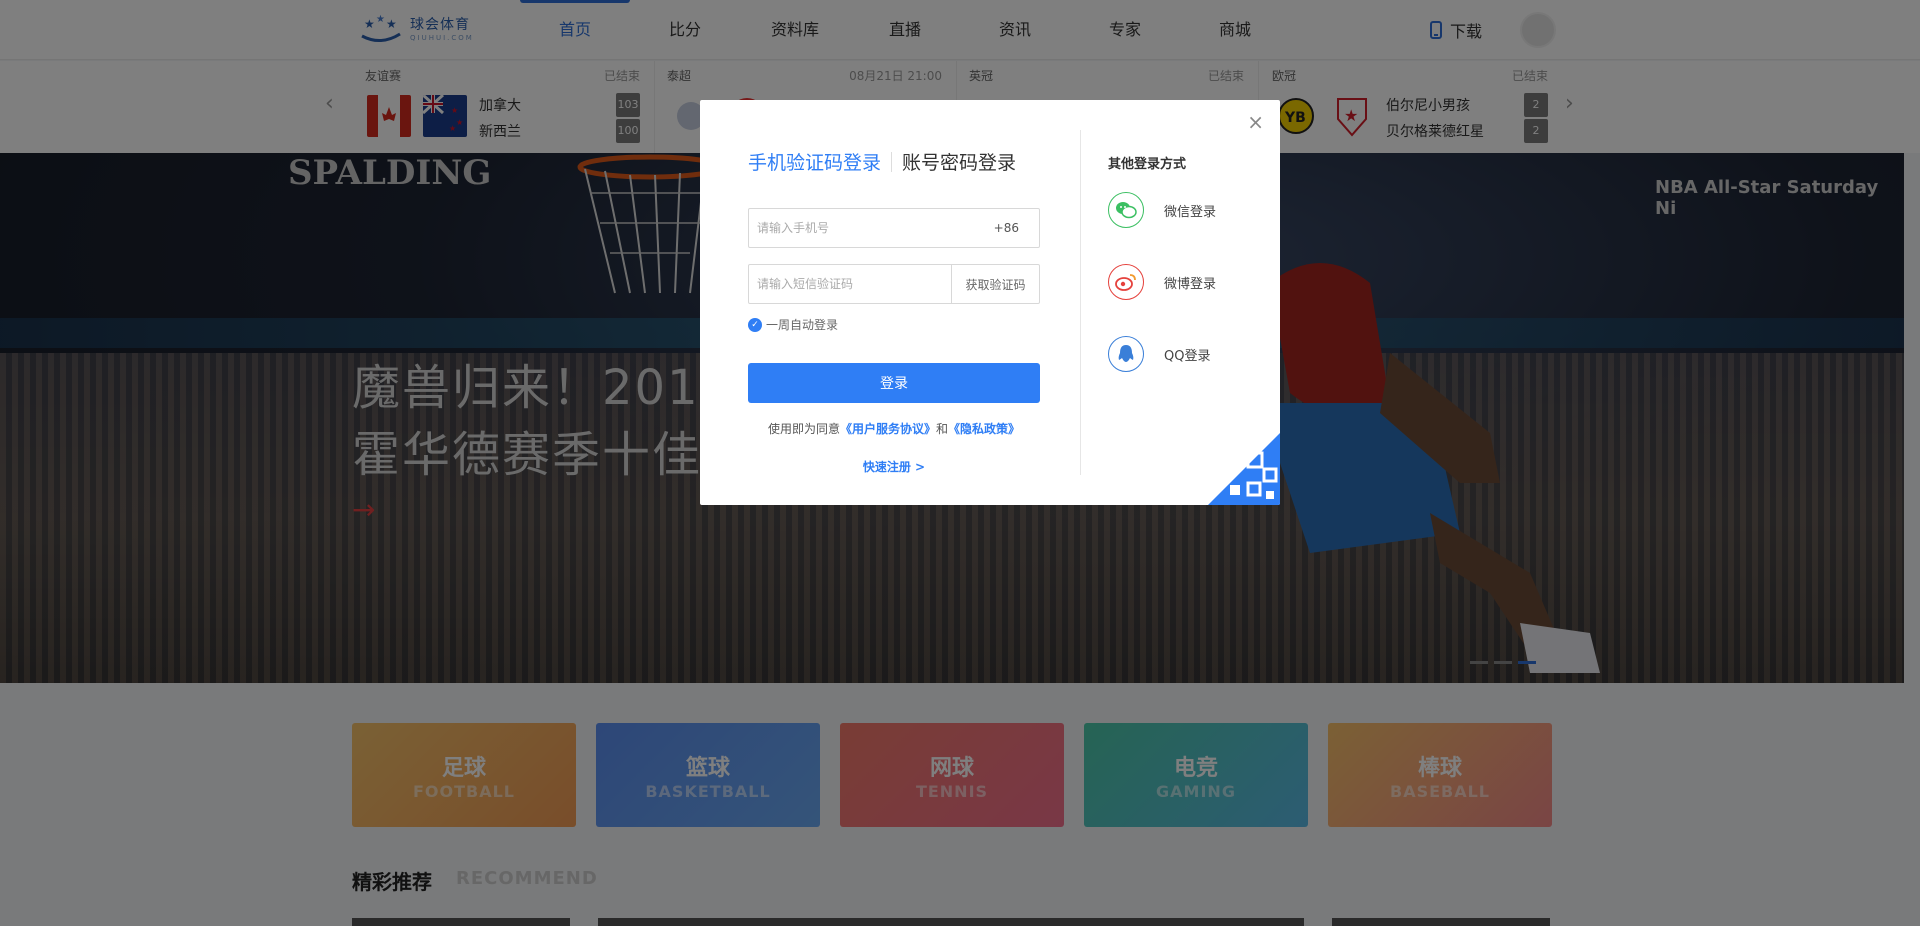 The width and height of the screenshot is (1920, 926). I want to click on phone-field: +86, so click(894, 228).